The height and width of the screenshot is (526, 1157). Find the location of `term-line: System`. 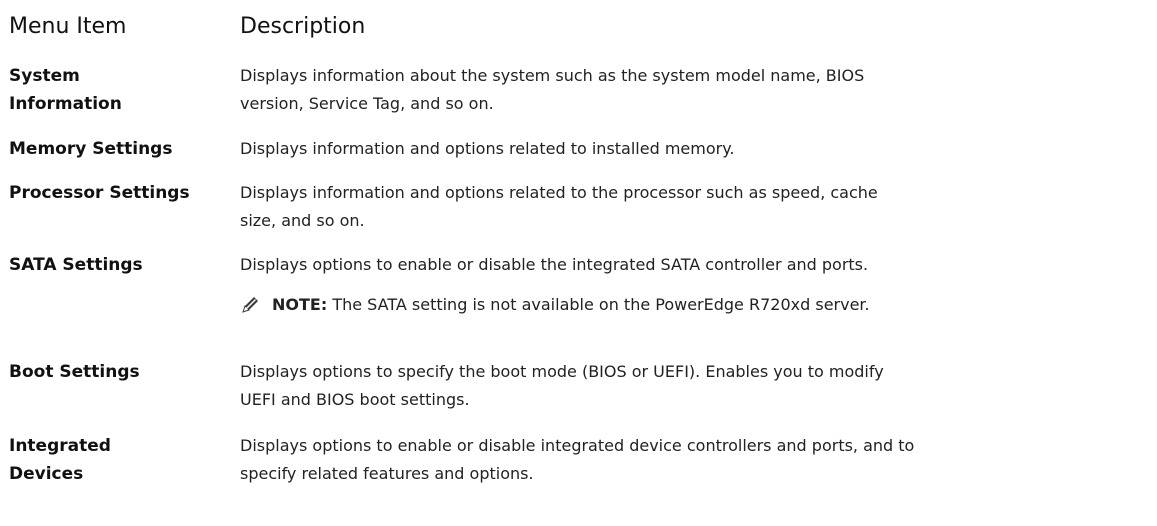

term-line: System is located at coordinates (44, 76).